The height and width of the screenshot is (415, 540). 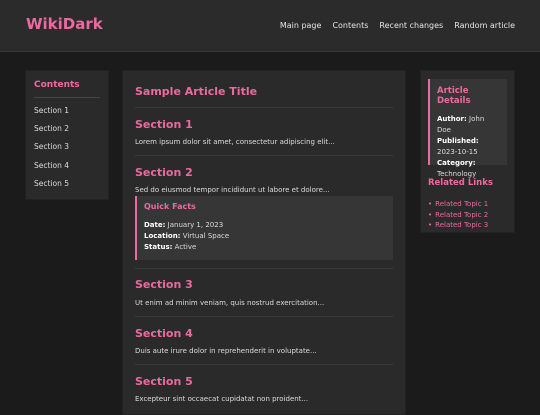 What do you see at coordinates (265, 247) in the screenshot?
I see `fact-status: Status: Active` at bounding box center [265, 247].